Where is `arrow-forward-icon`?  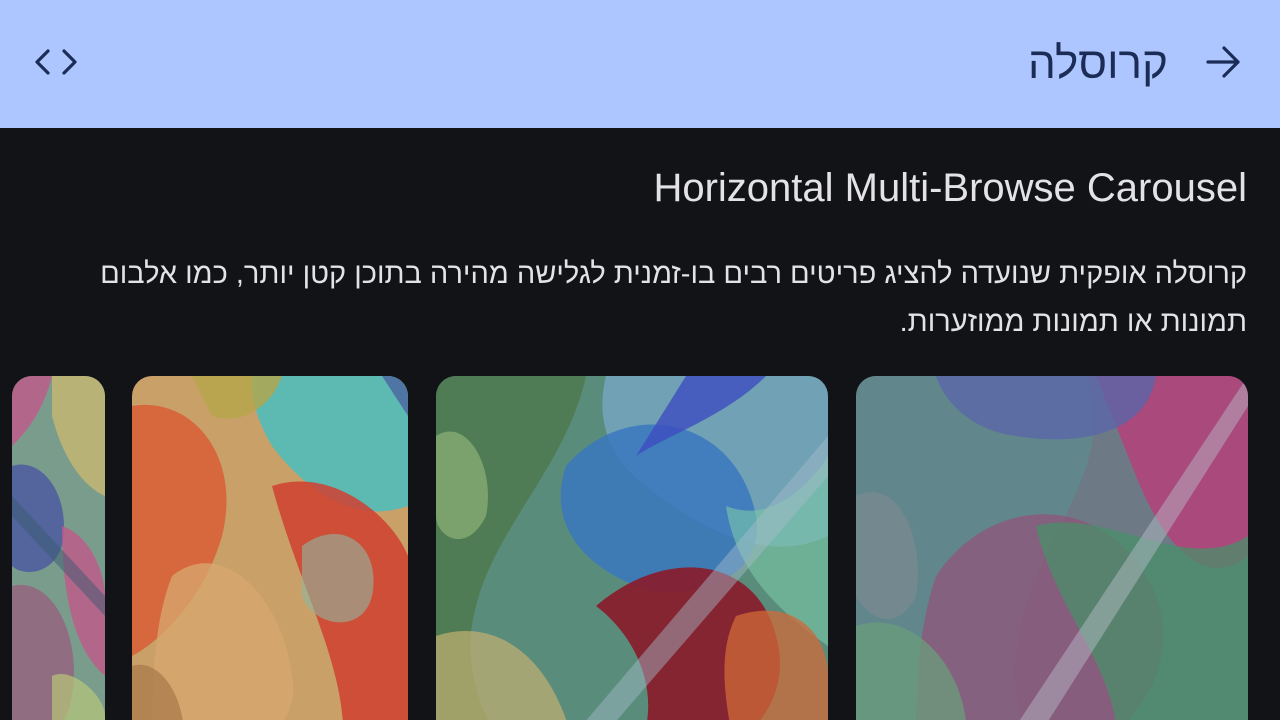
arrow-forward-icon is located at coordinates (1224, 64).